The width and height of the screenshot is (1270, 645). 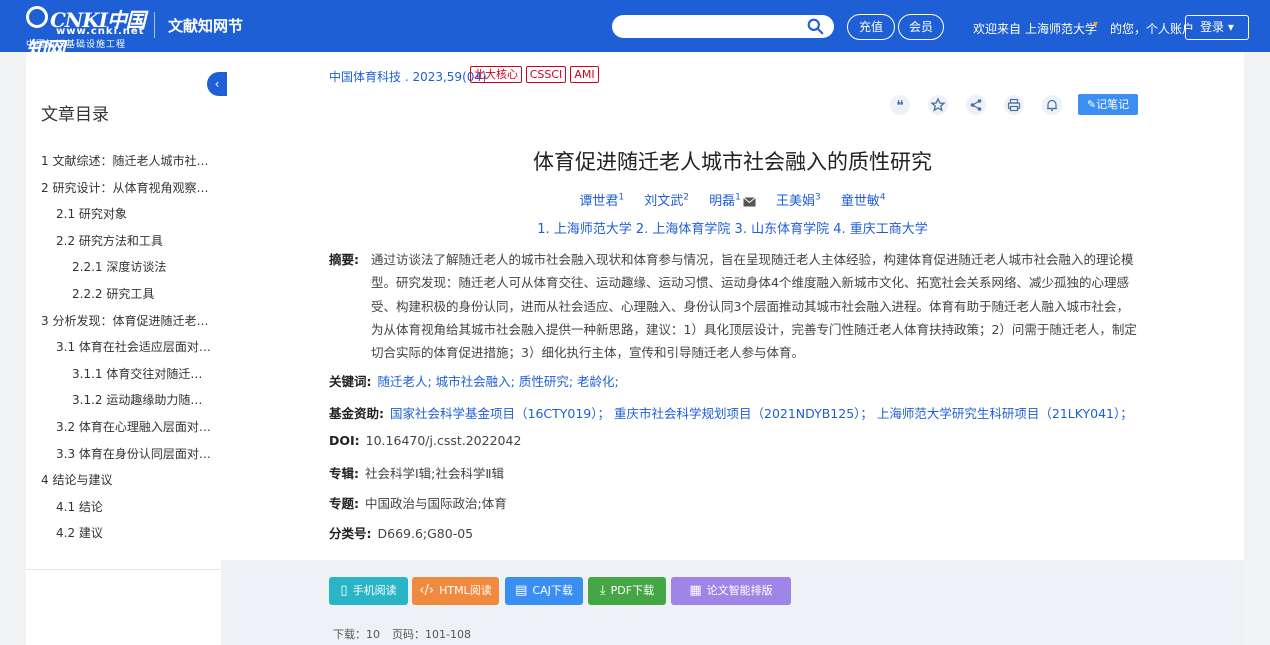 What do you see at coordinates (732, 162) in the screenshot?
I see `article-title: 体育促进随迁老人城市社会融入的质性研究` at bounding box center [732, 162].